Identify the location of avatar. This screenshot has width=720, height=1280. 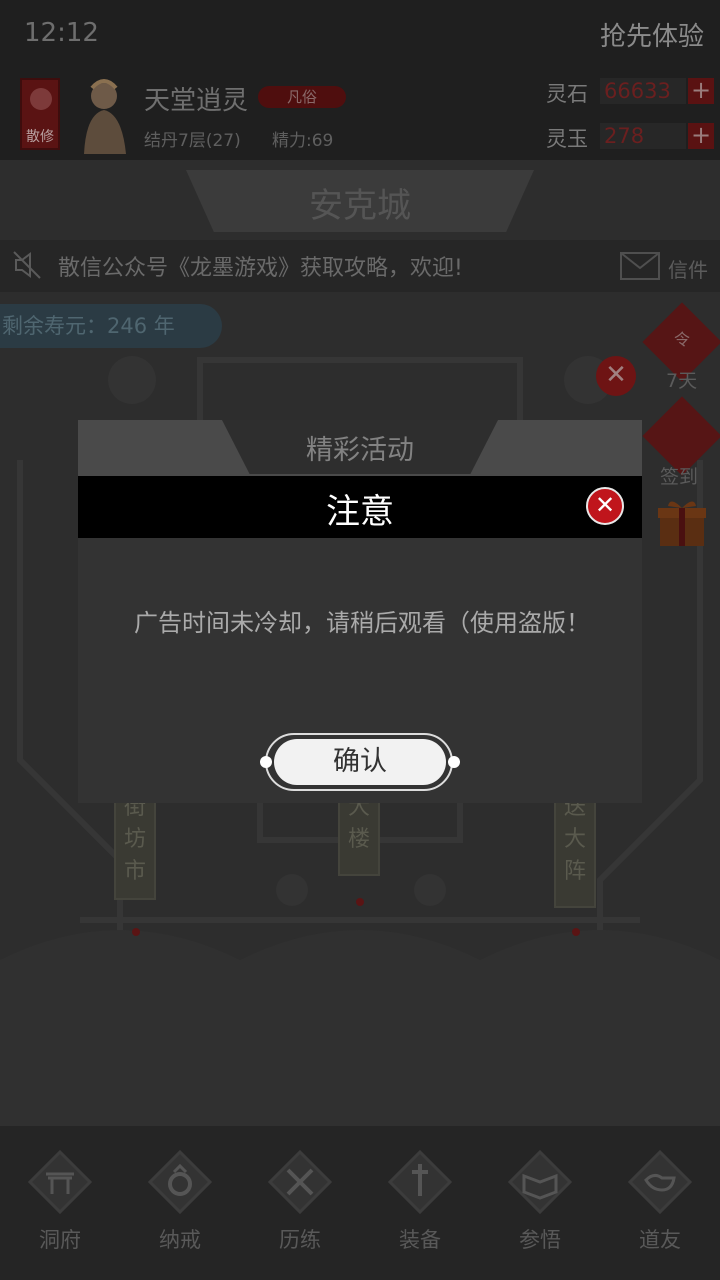
(104, 114).